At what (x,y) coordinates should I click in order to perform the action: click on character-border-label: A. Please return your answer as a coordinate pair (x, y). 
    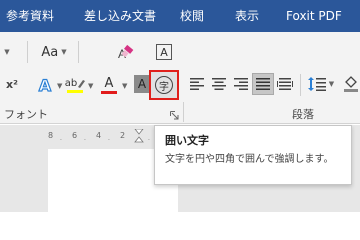
    Looking at the image, I should click on (164, 52).